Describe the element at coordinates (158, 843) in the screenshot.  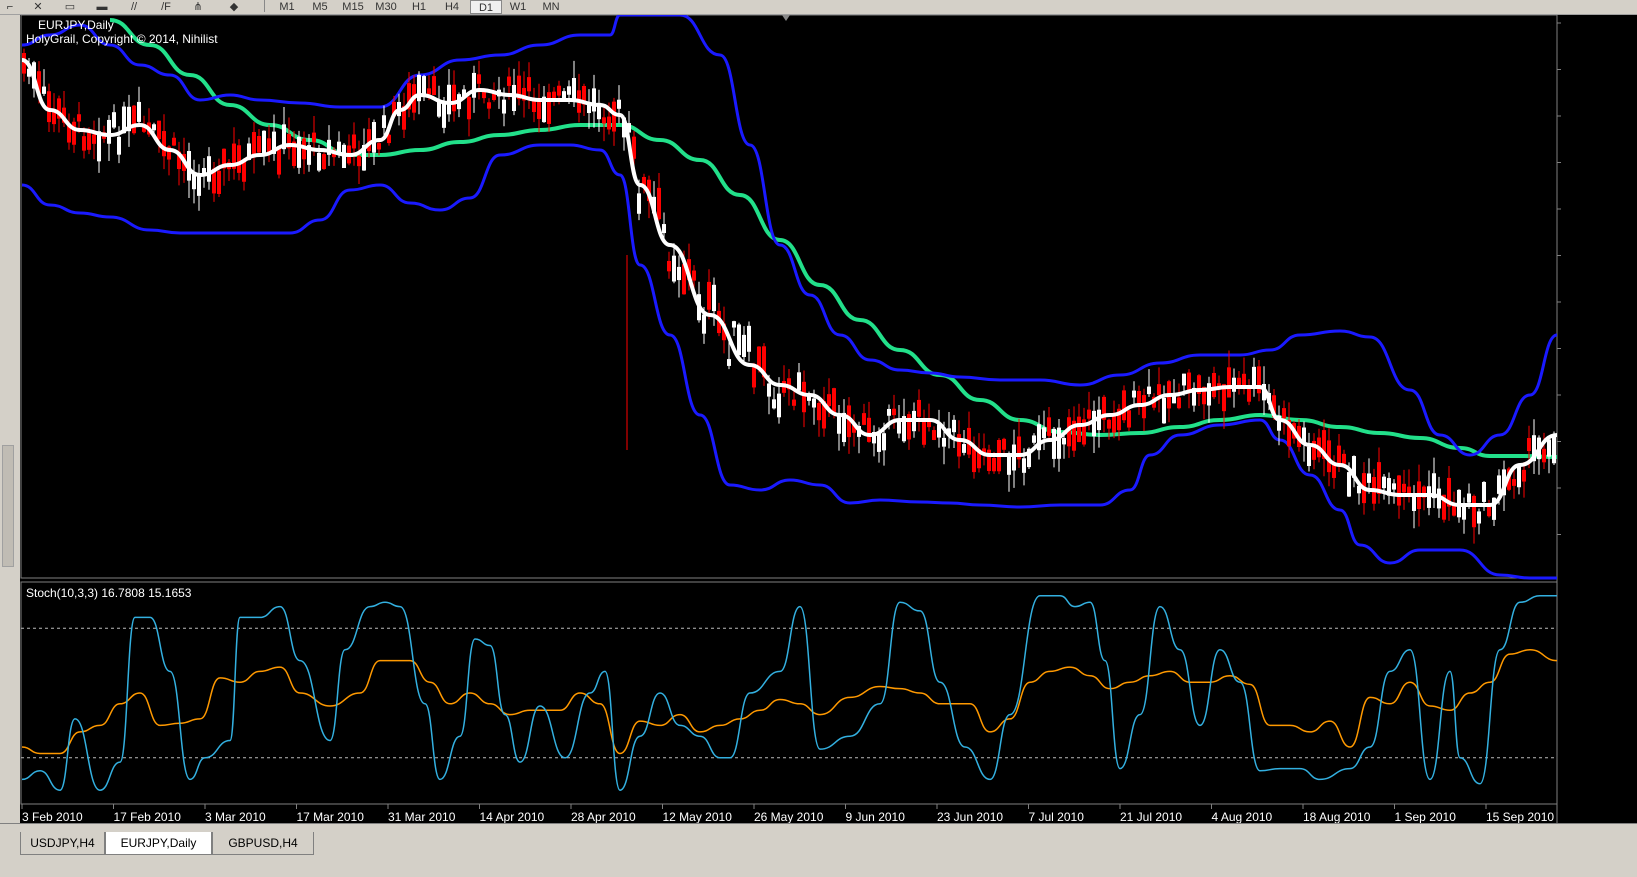
I see `chart-tab: EURJPY,Daily` at that location.